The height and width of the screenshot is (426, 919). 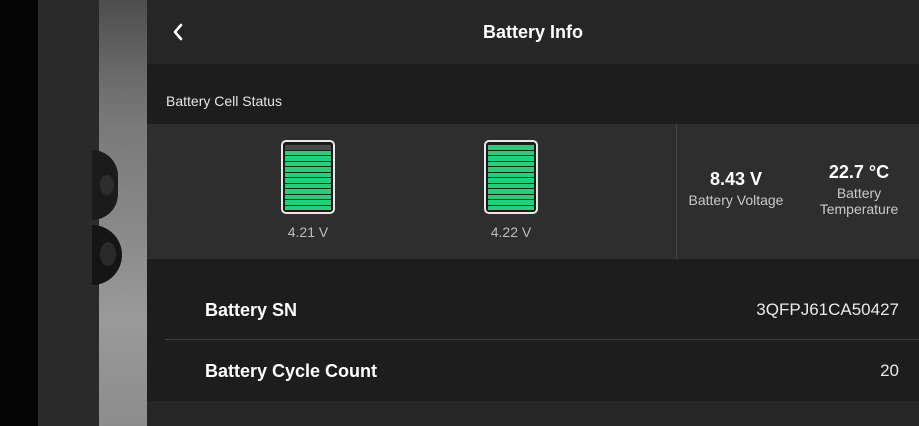 I want to click on header-bar: Battery Info, so click(x=533, y=32).